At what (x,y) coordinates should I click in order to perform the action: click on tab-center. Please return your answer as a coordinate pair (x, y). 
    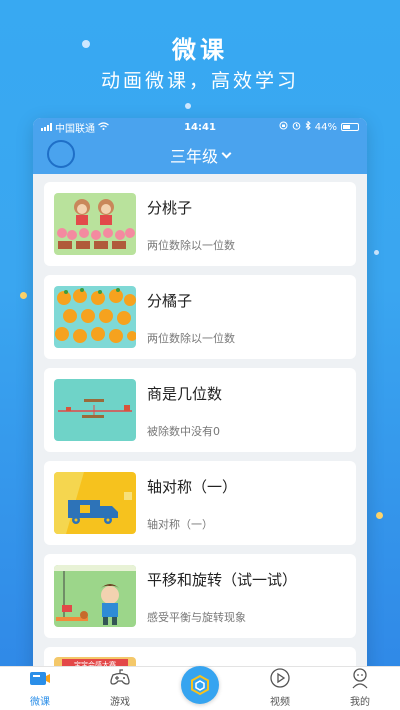
    Looking at the image, I should click on (200, 687).